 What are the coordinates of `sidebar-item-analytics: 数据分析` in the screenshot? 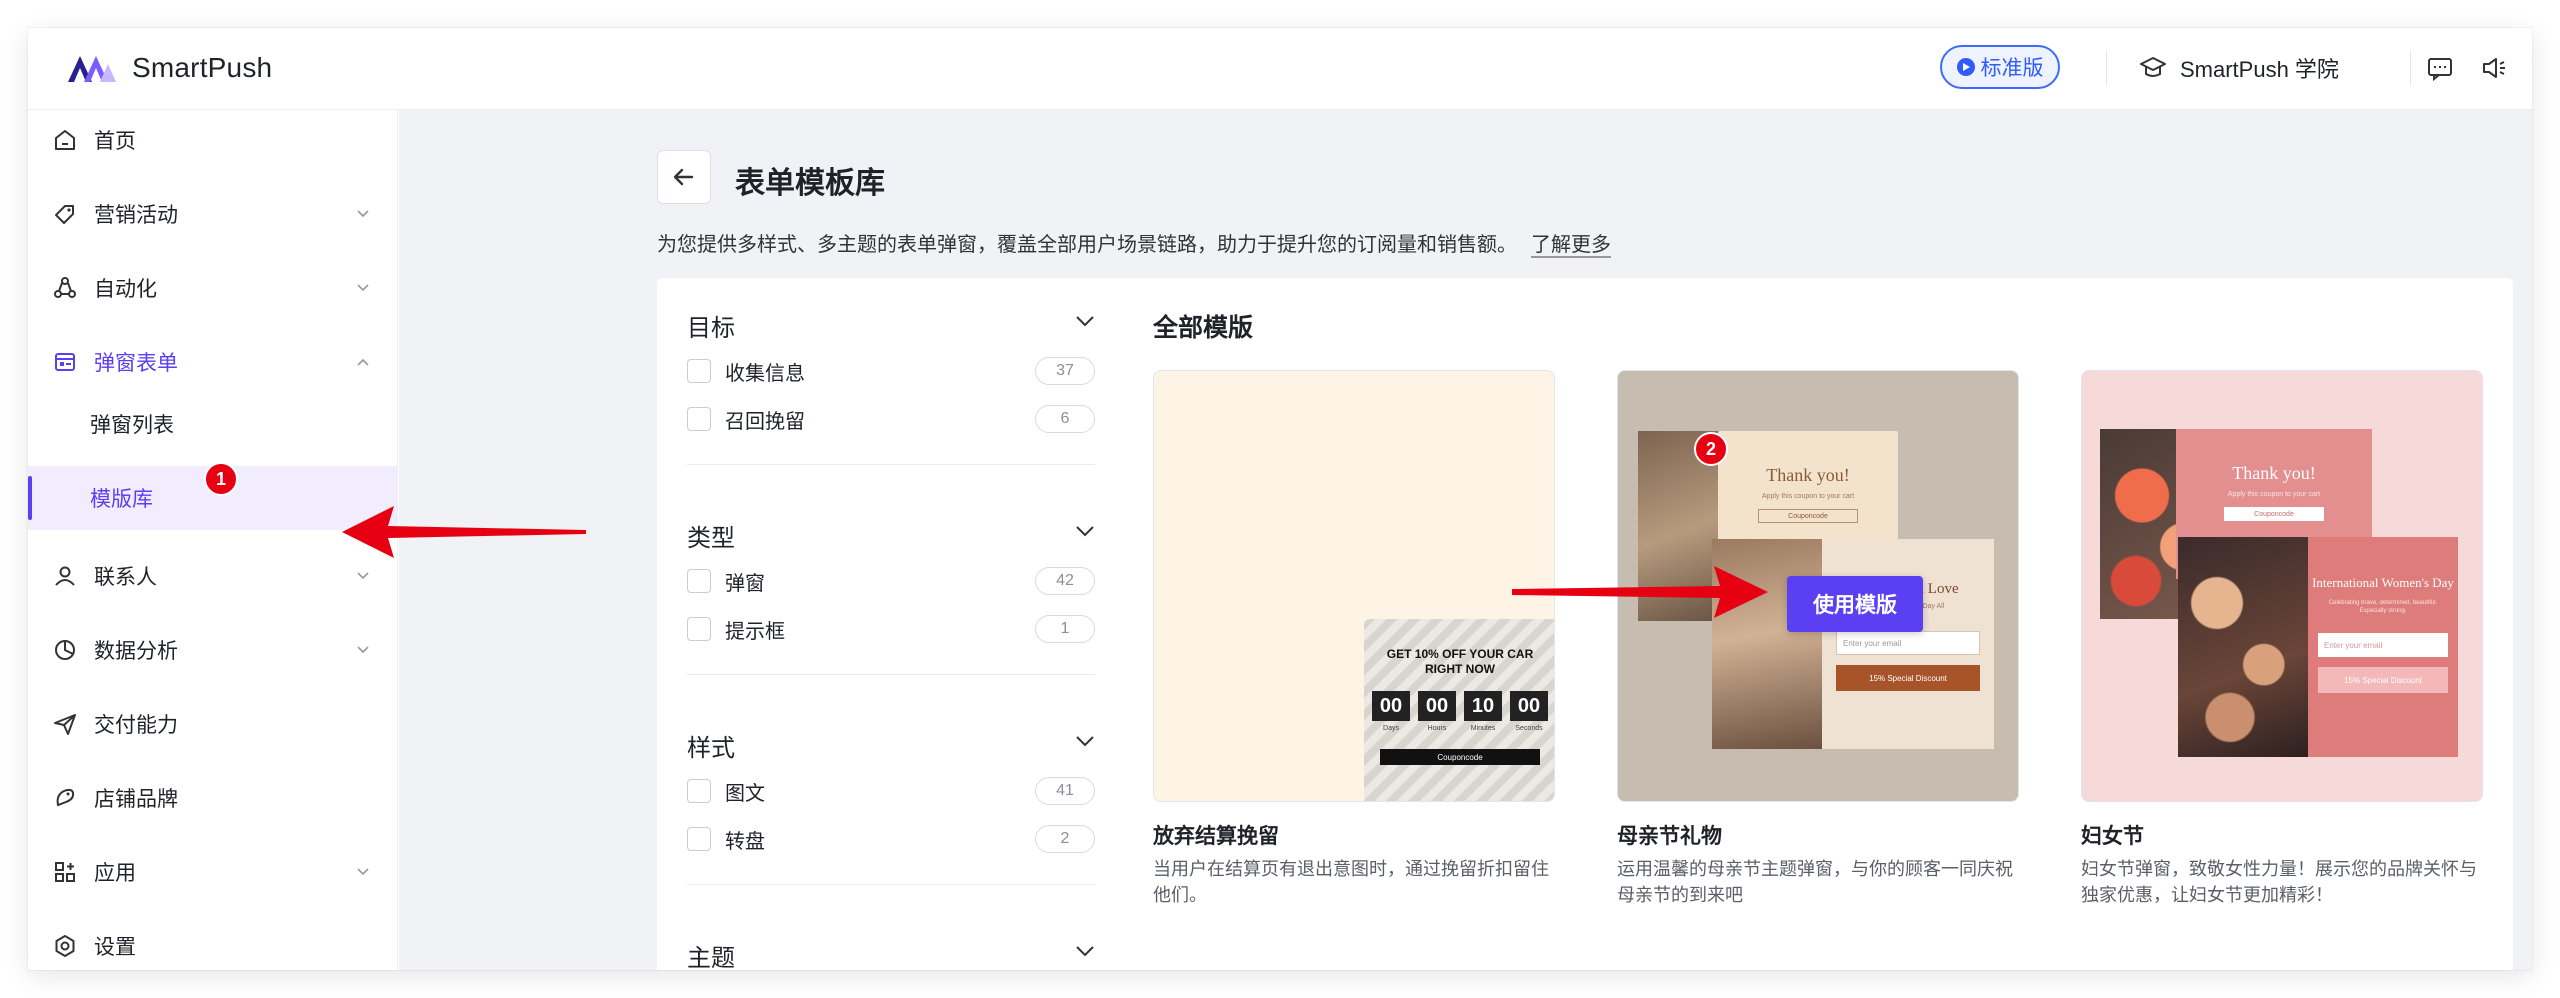 It's located at (213, 650).